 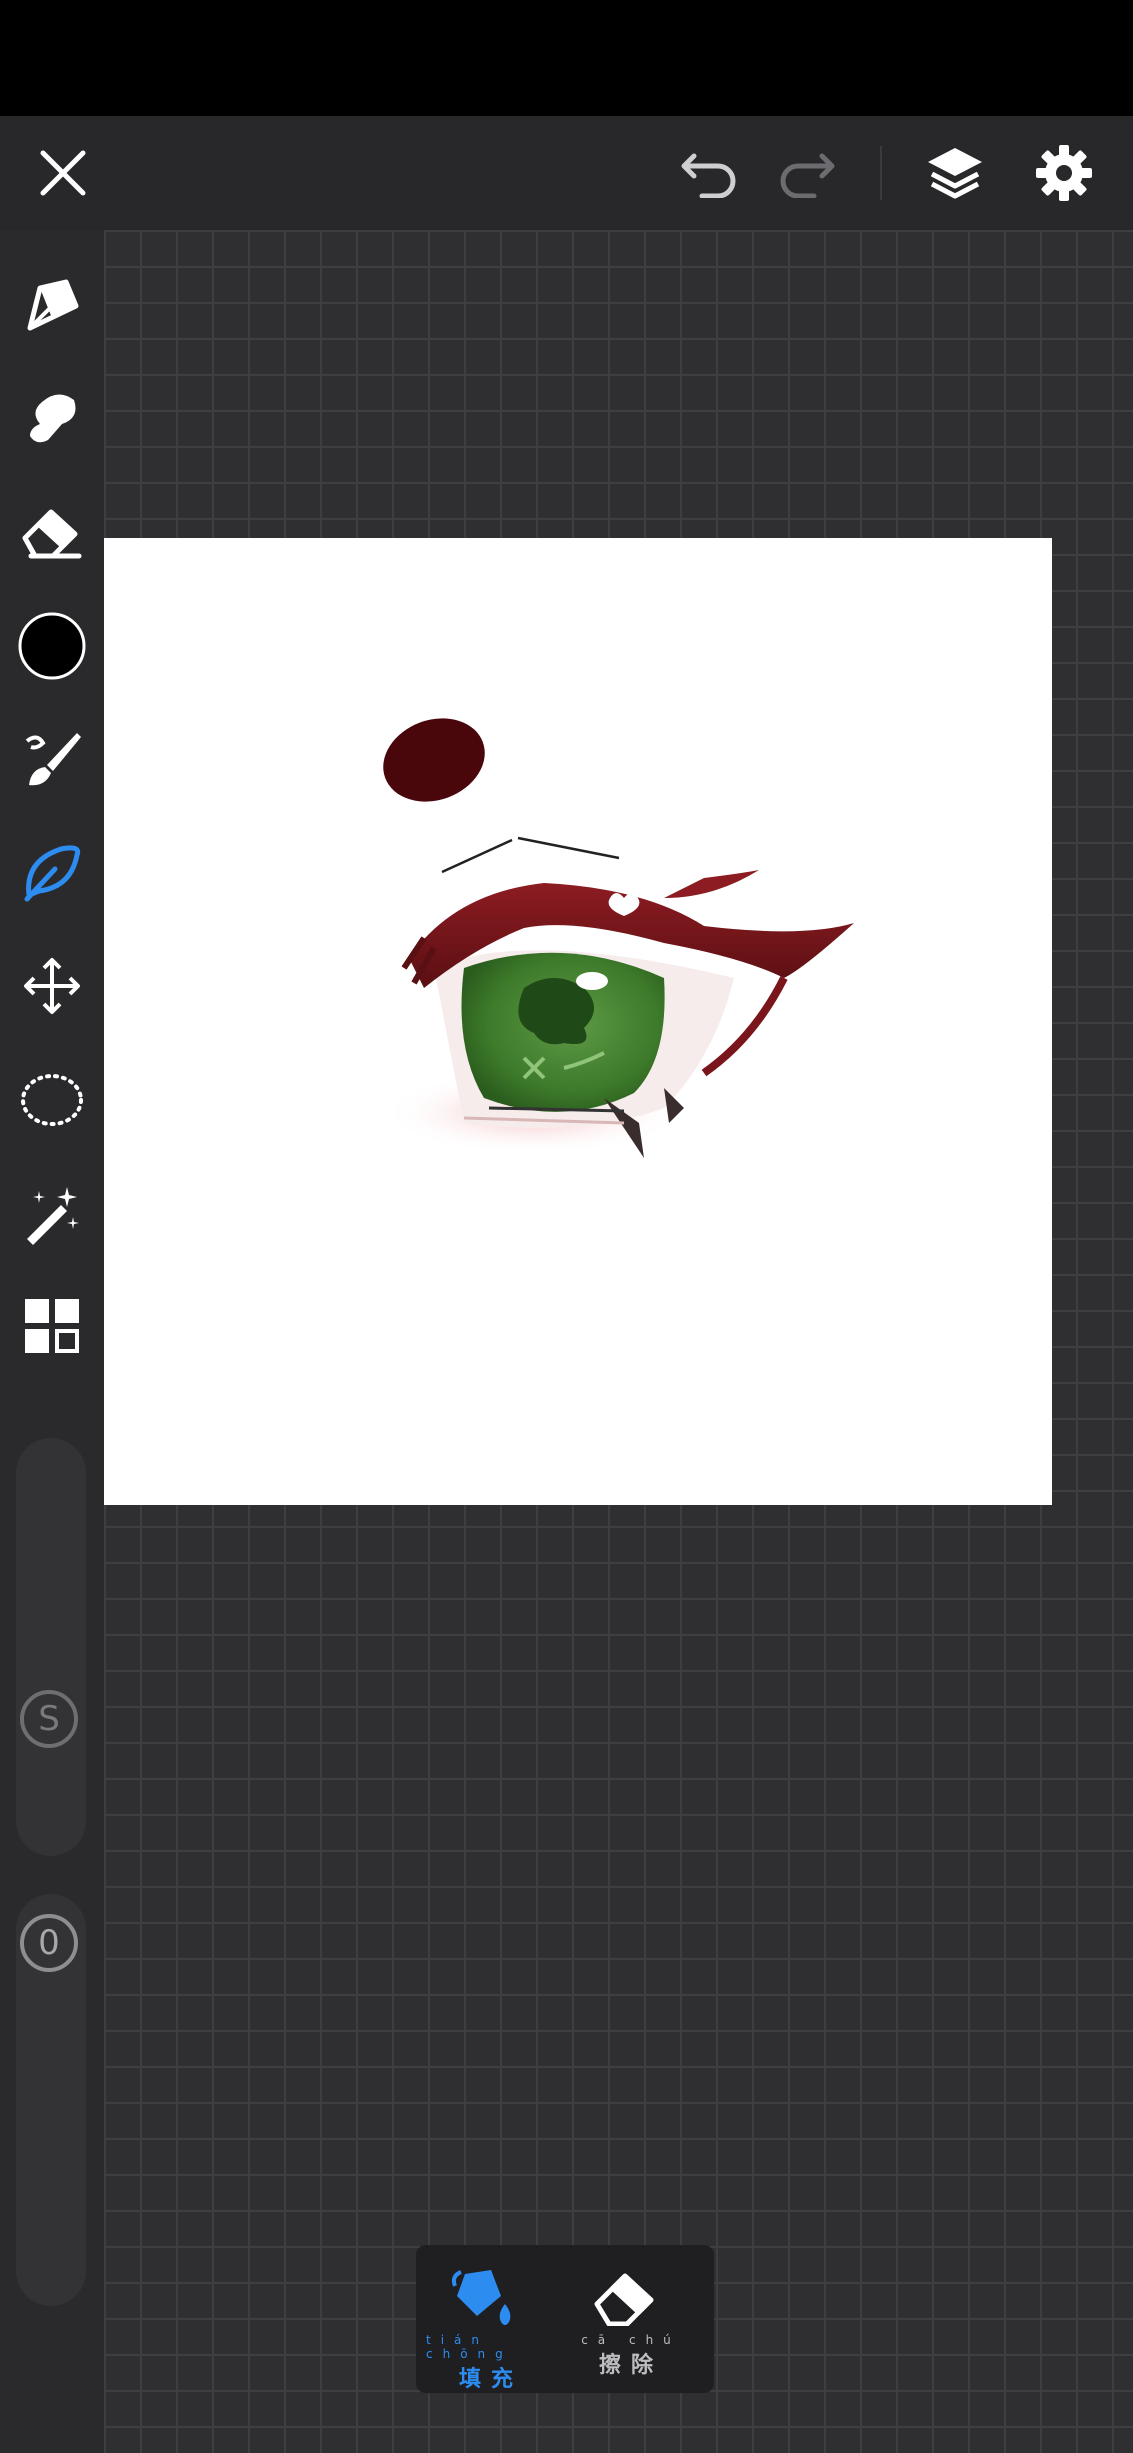 I want to click on tool-pen, so click(x=52, y=306).